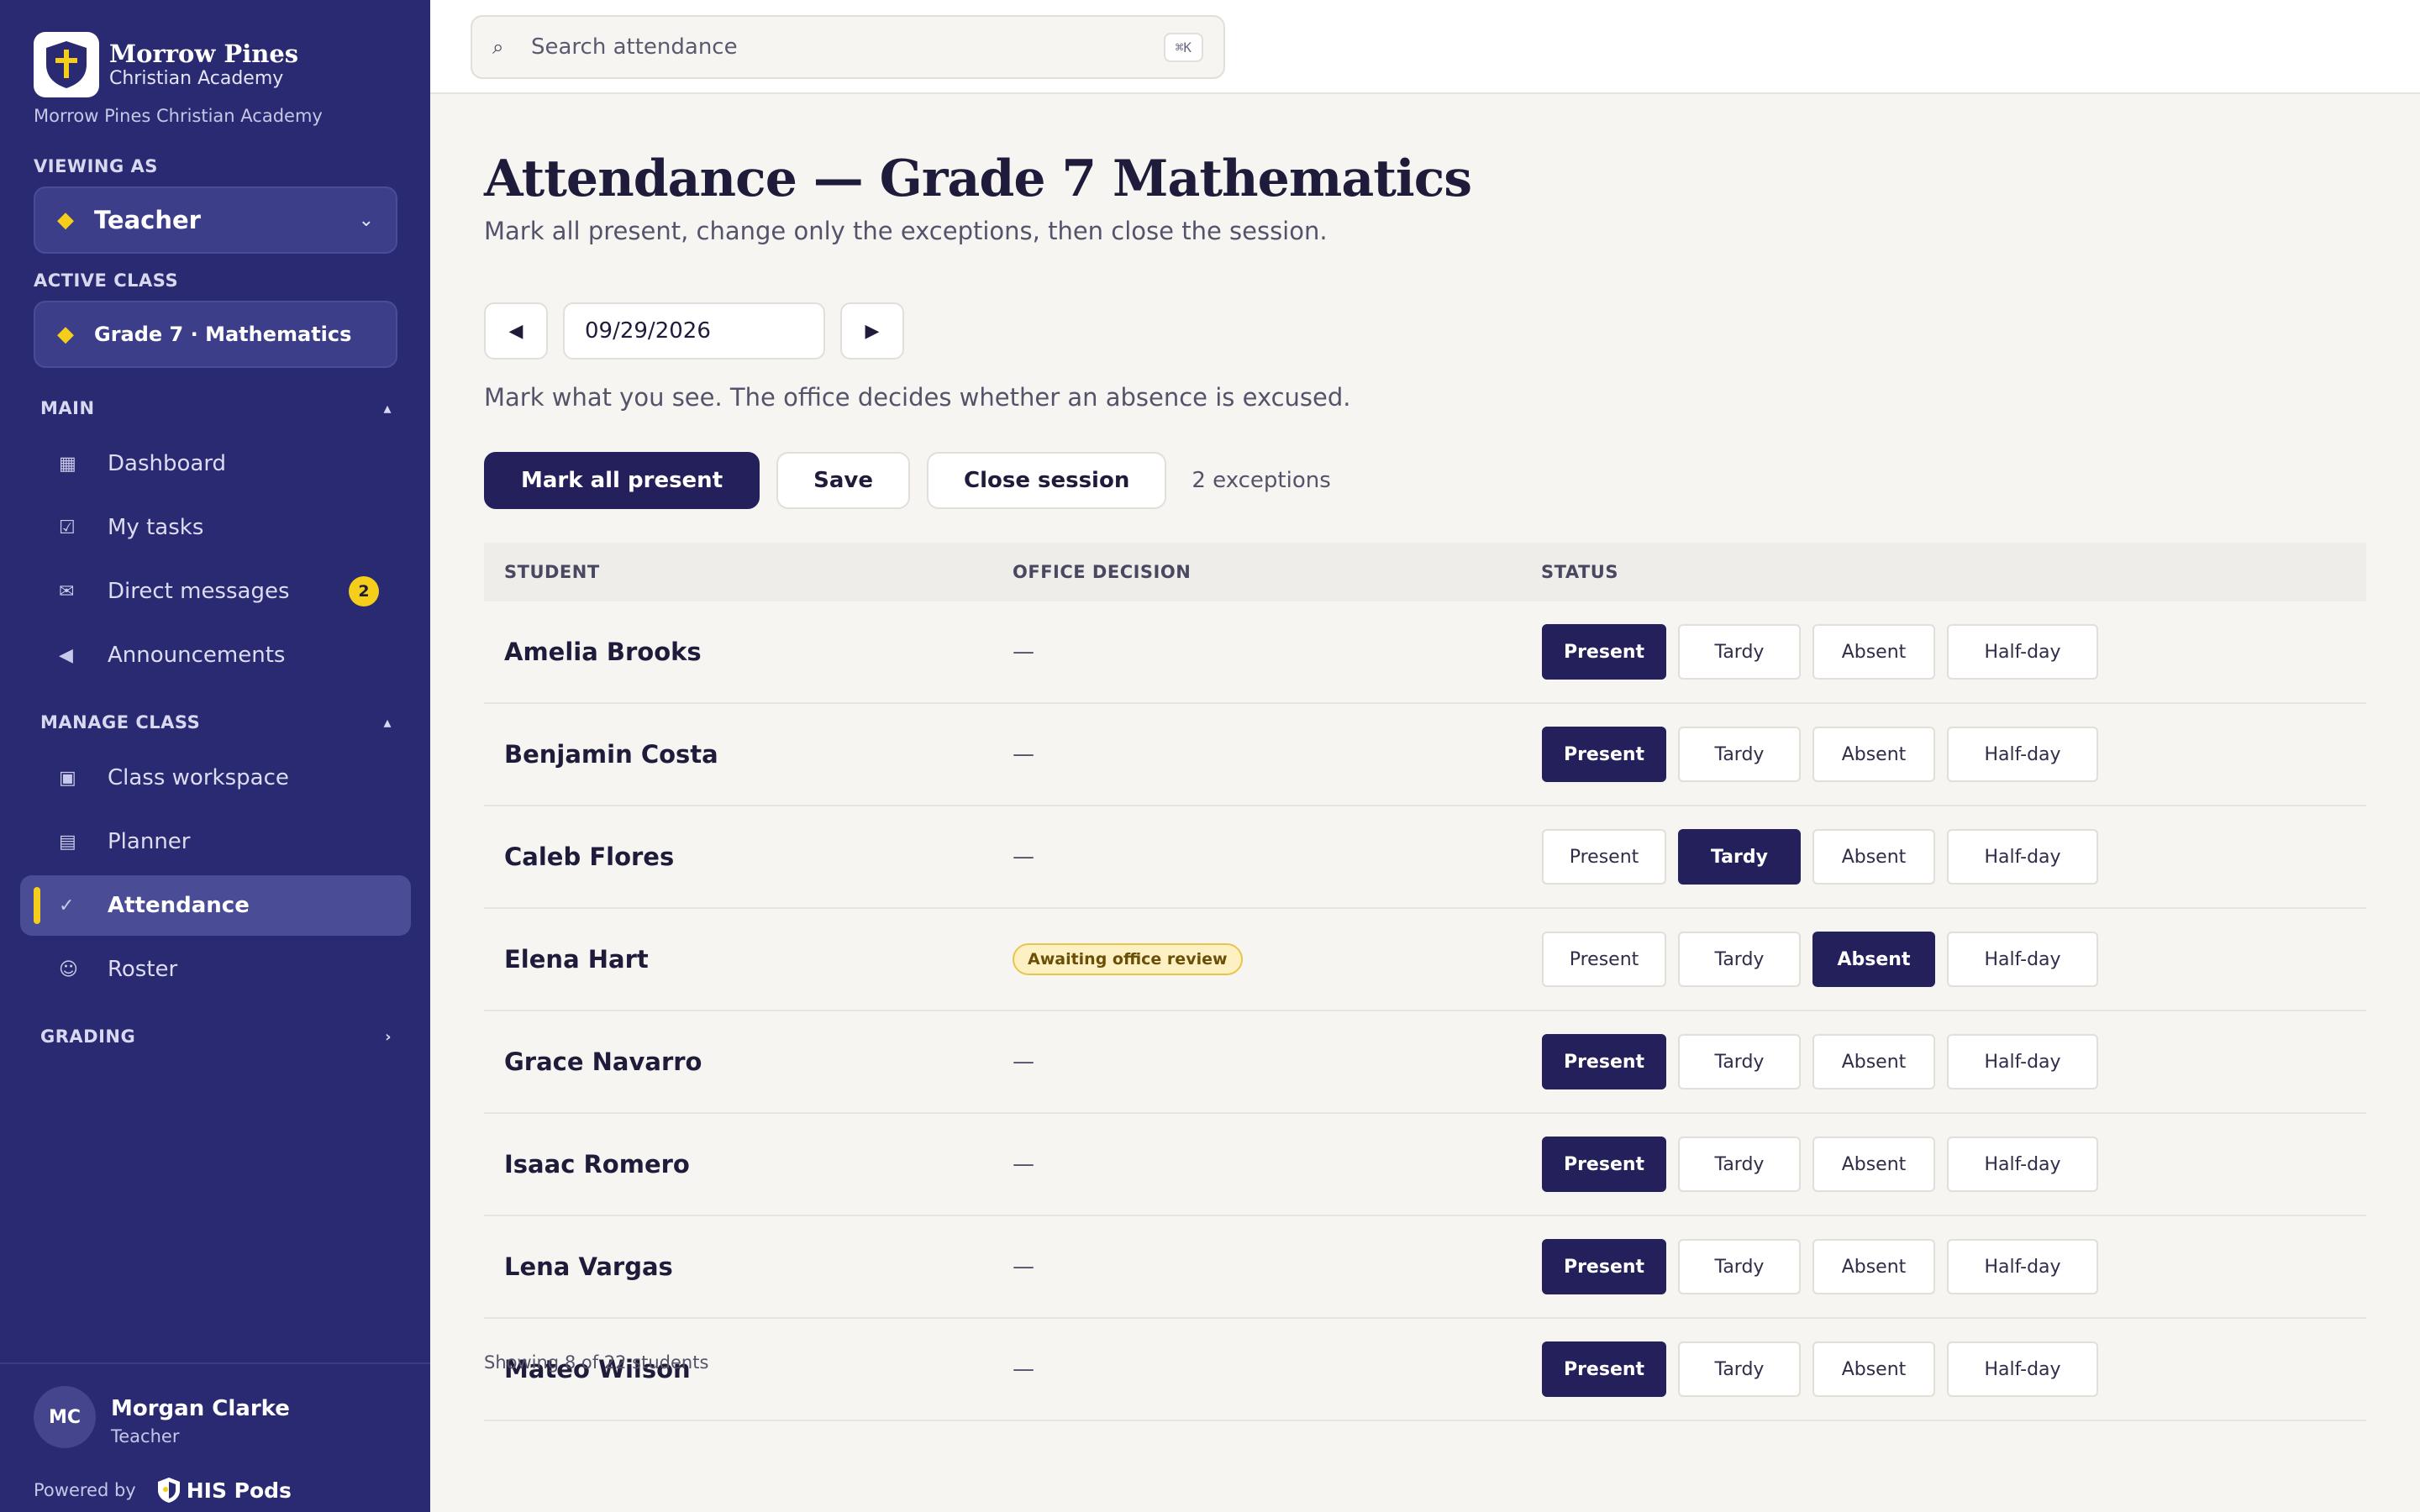  Describe the element at coordinates (88, 1036) in the screenshot. I see `section-grading-label: GRADING` at that location.